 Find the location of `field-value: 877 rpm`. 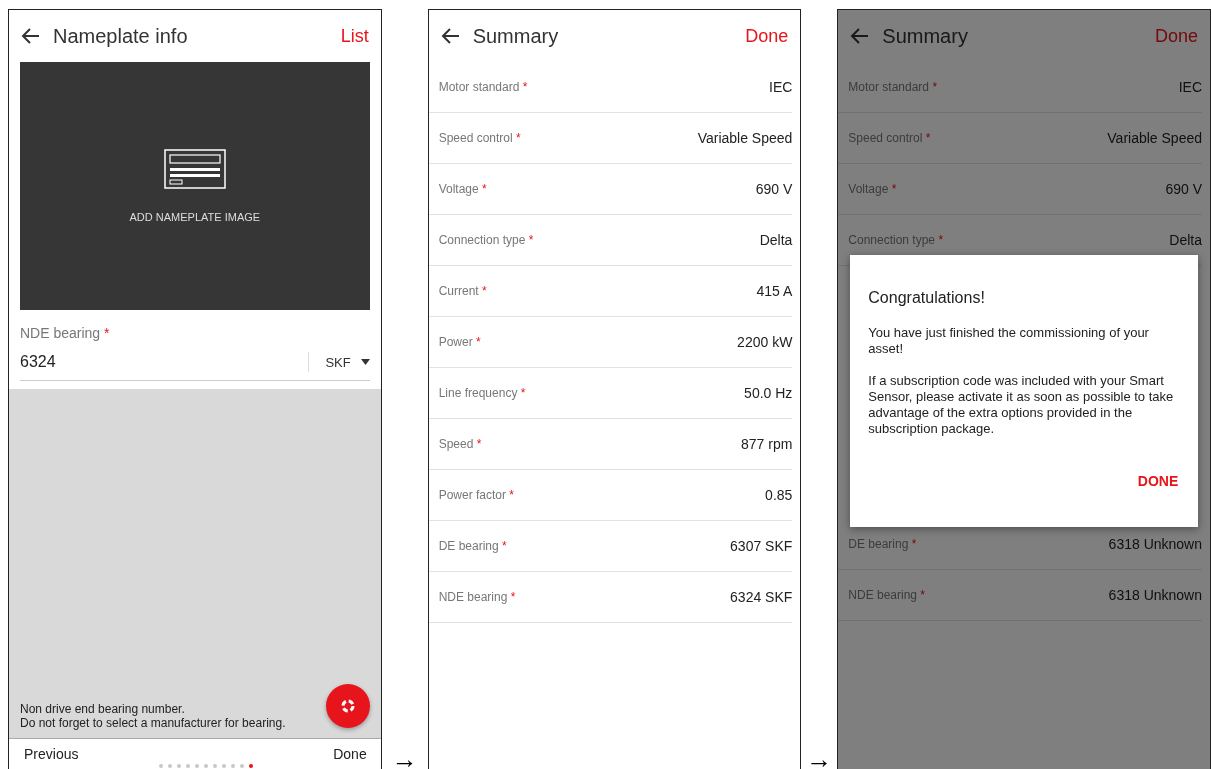

field-value: 877 rpm is located at coordinates (767, 444).